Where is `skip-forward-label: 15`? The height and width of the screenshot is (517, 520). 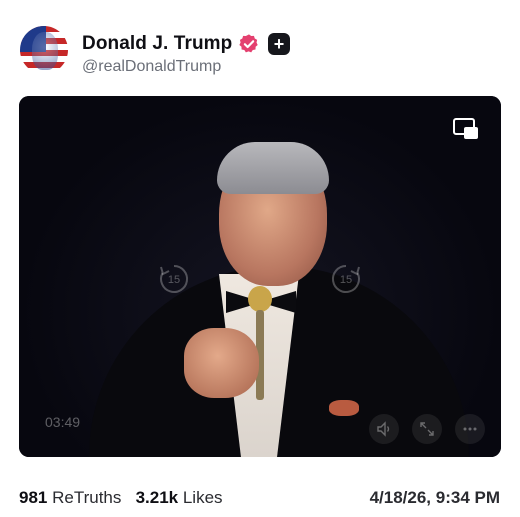 skip-forward-label: 15 is located at coordinates (346, 280).